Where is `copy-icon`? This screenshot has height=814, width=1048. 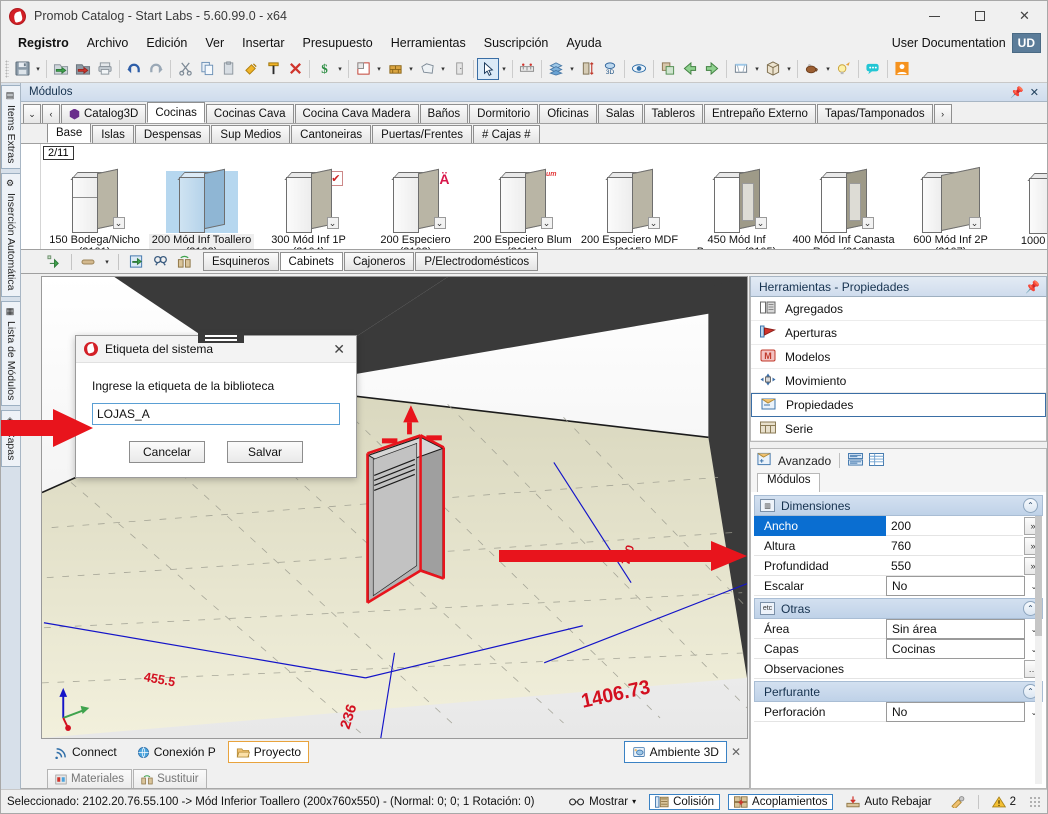
copy-icon is located at coordinates (207, 69).